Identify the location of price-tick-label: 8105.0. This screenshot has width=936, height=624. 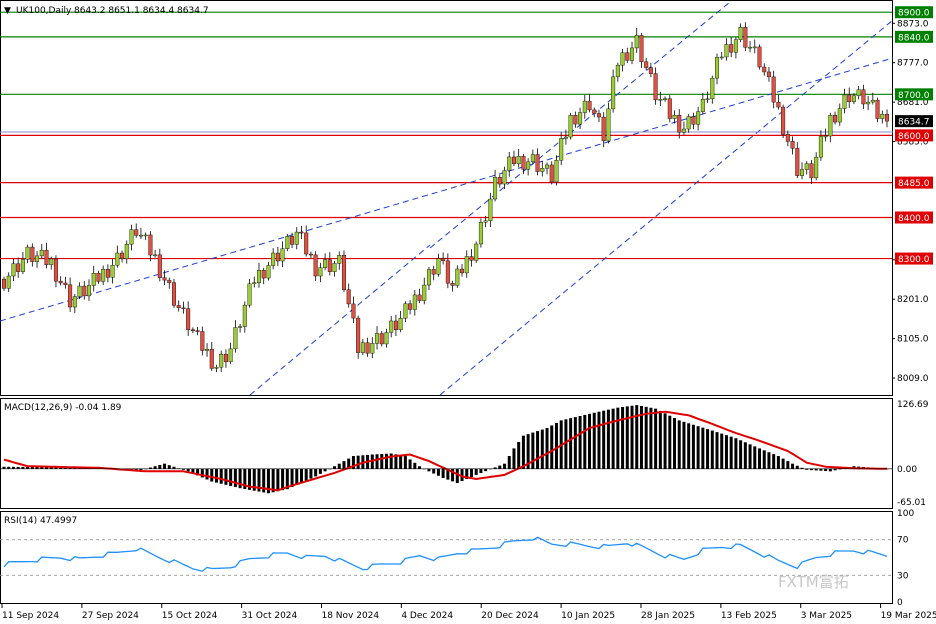
(913, 340).